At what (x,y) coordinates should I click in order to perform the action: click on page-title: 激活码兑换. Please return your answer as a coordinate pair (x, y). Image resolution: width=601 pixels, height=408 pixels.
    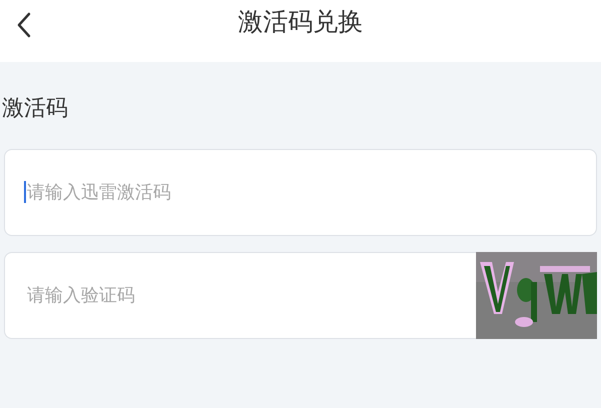
    Looking at the image, I should click on (300, 22).